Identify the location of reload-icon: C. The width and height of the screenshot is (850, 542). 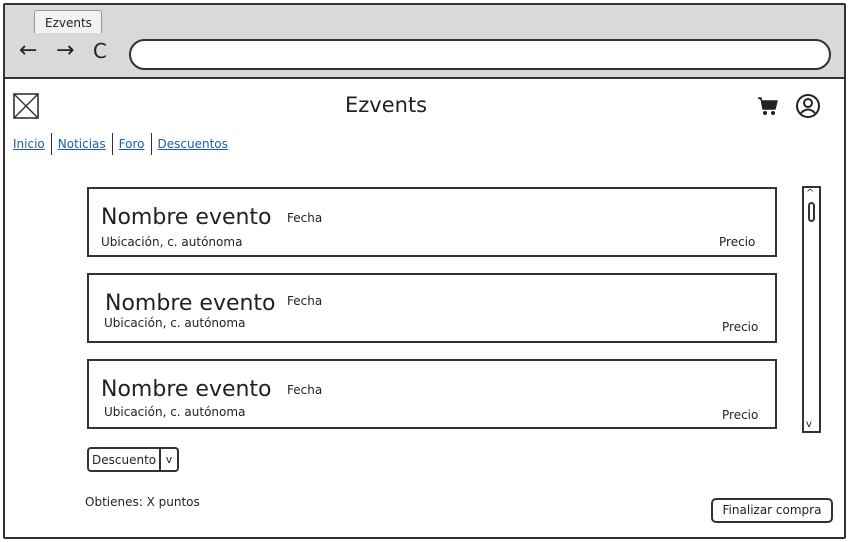
(100, 51).